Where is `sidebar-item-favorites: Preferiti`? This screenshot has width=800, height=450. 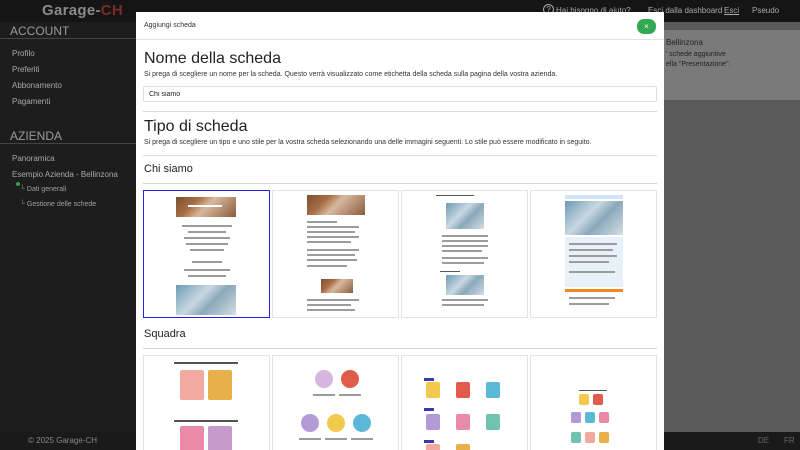
sidebar-item-favorites: Preferiti is located at coordinates (68, 69).